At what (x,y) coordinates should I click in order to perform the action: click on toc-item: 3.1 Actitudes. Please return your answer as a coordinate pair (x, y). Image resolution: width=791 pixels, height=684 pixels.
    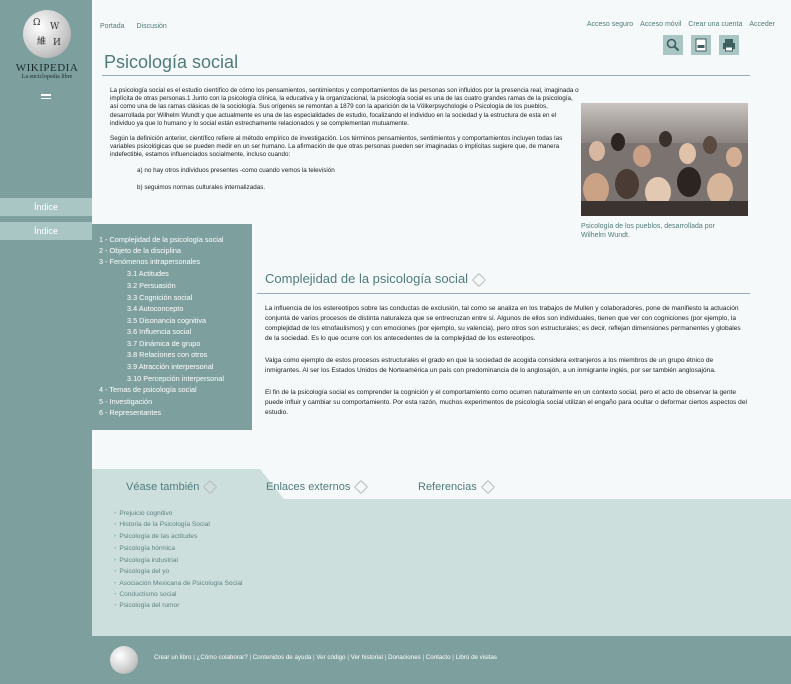
    Looking at the image, I should click on (148, 273).